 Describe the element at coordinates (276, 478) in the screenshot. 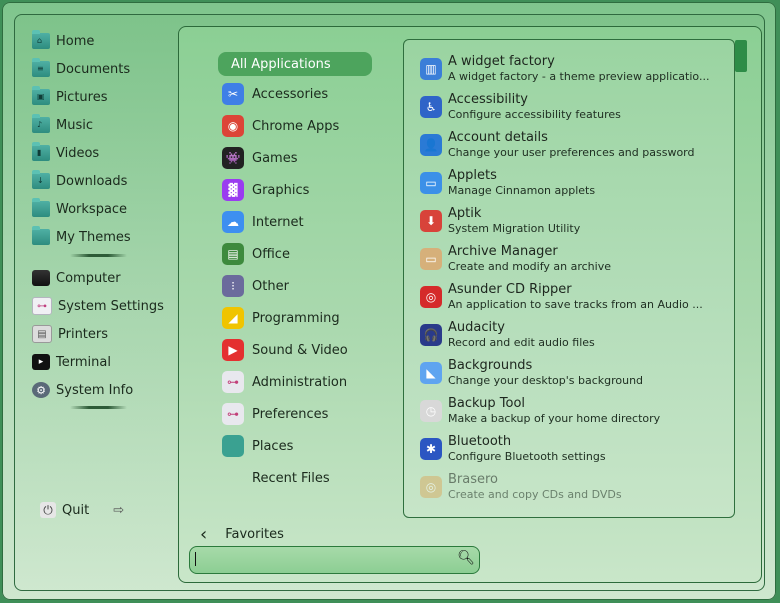

I see `category-recent-files: Recent Files` at that location.